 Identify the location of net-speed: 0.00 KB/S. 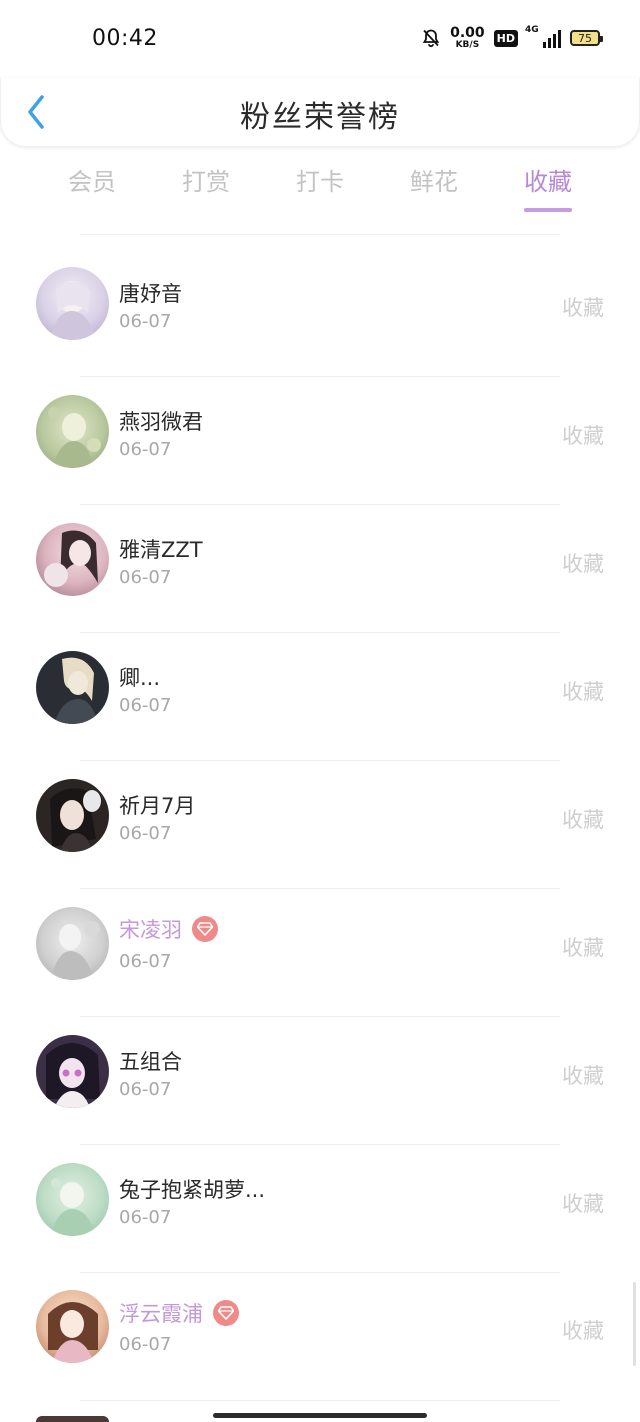
(467, 38).